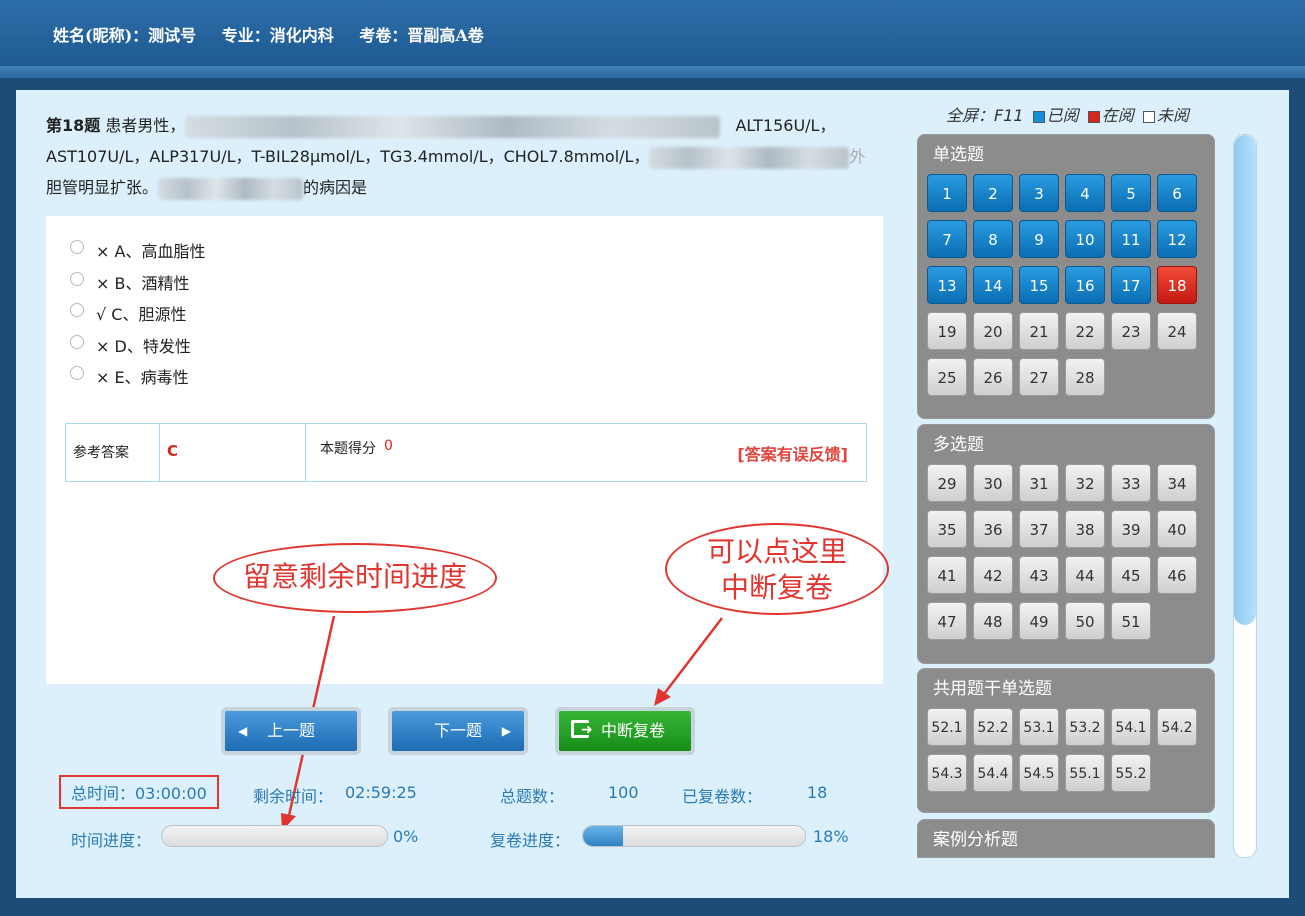 The height and width of the screenshot is (916, 1305). I want to click on user-major: 专业：消化内科, so click(277, 35).